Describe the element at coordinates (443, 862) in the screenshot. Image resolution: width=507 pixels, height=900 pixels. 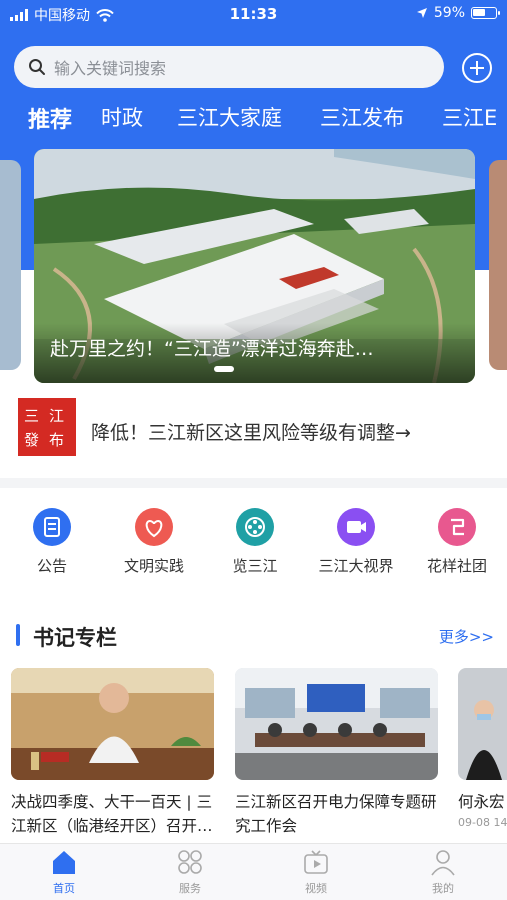
I see `user-icon` at that location.